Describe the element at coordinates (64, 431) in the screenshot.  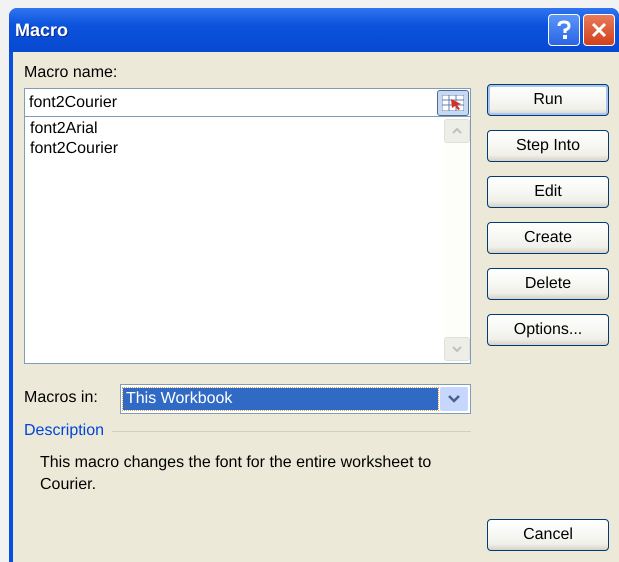
I see `description-heading: Description` at that location.